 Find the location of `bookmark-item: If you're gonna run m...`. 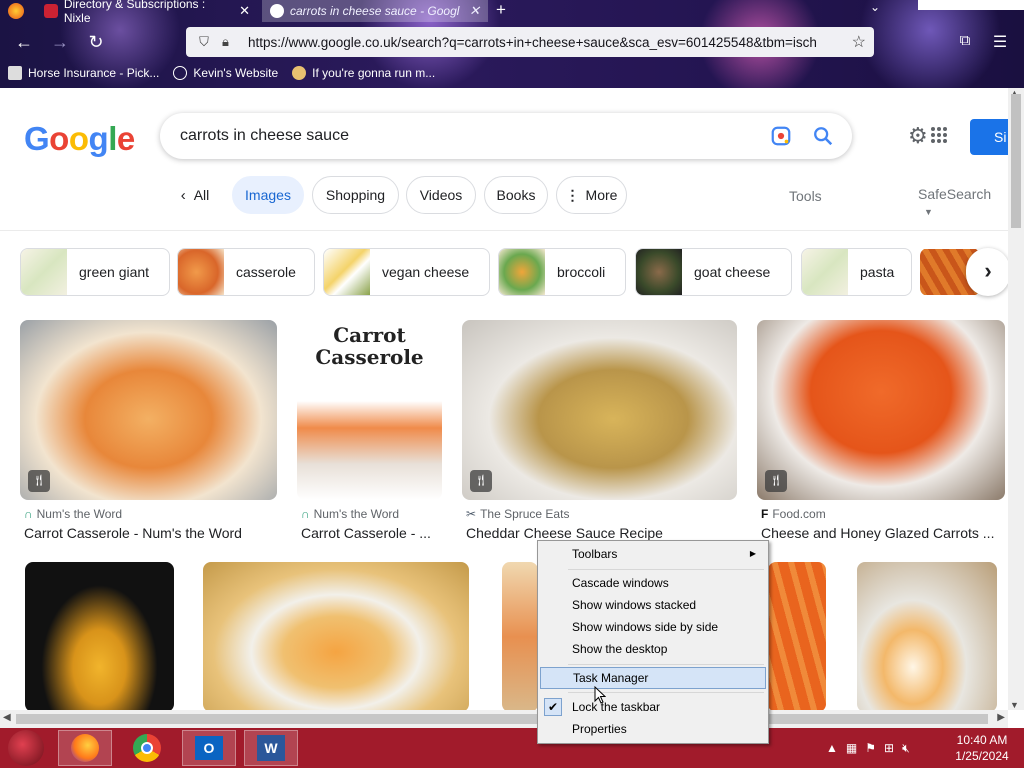

bookmark-item: If you're gonna run m... is located at coordinates (363, 73).